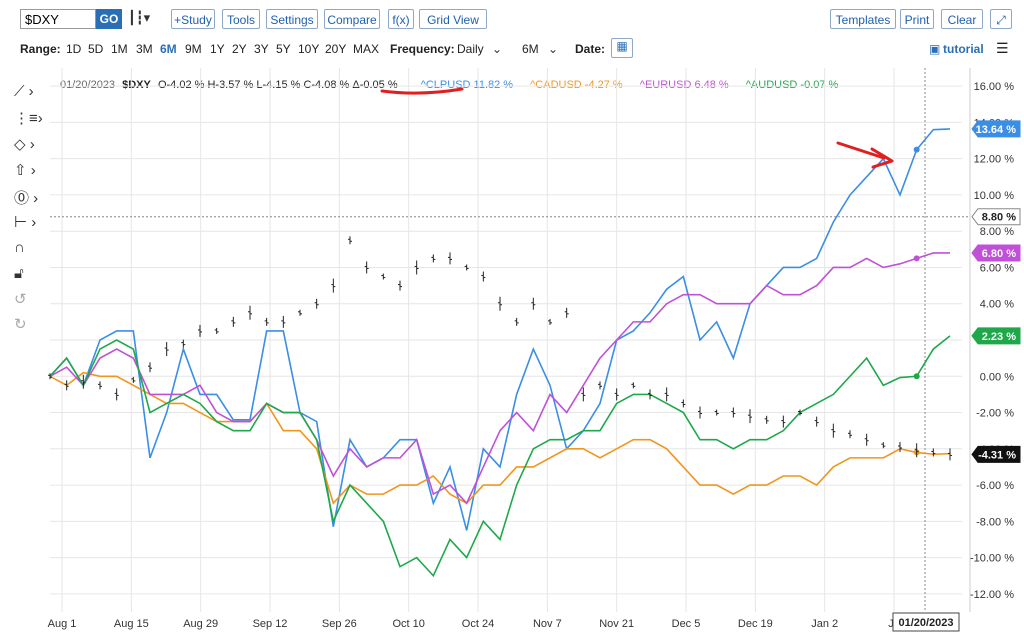  I want to click on y-tick-label: 8.00 %, so click(997, 232).